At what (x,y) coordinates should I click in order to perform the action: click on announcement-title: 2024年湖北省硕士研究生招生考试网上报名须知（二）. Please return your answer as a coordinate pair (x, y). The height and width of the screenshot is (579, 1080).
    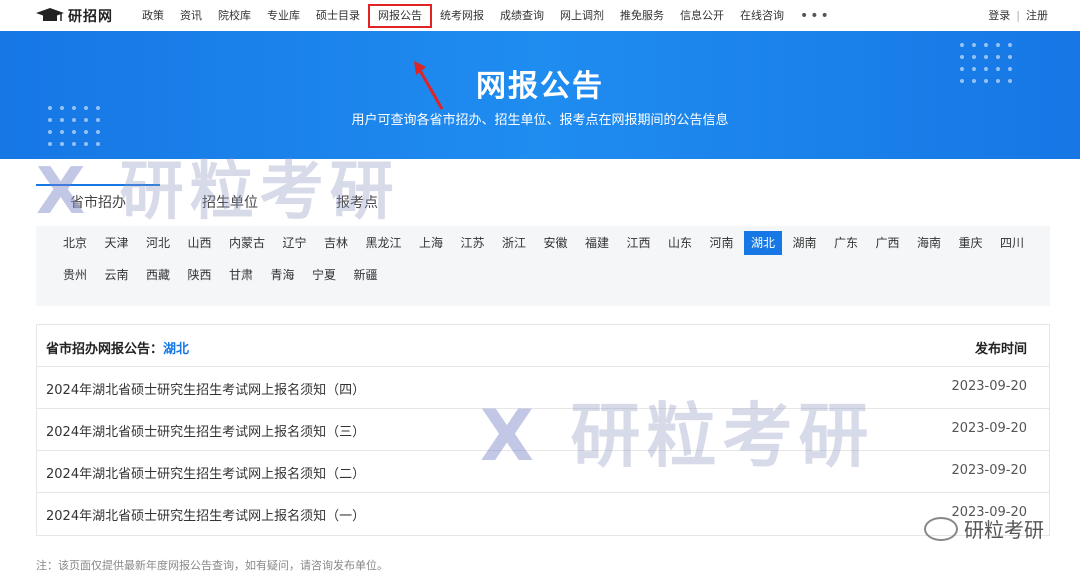
    Looking at the image, I should click on (205, 472).